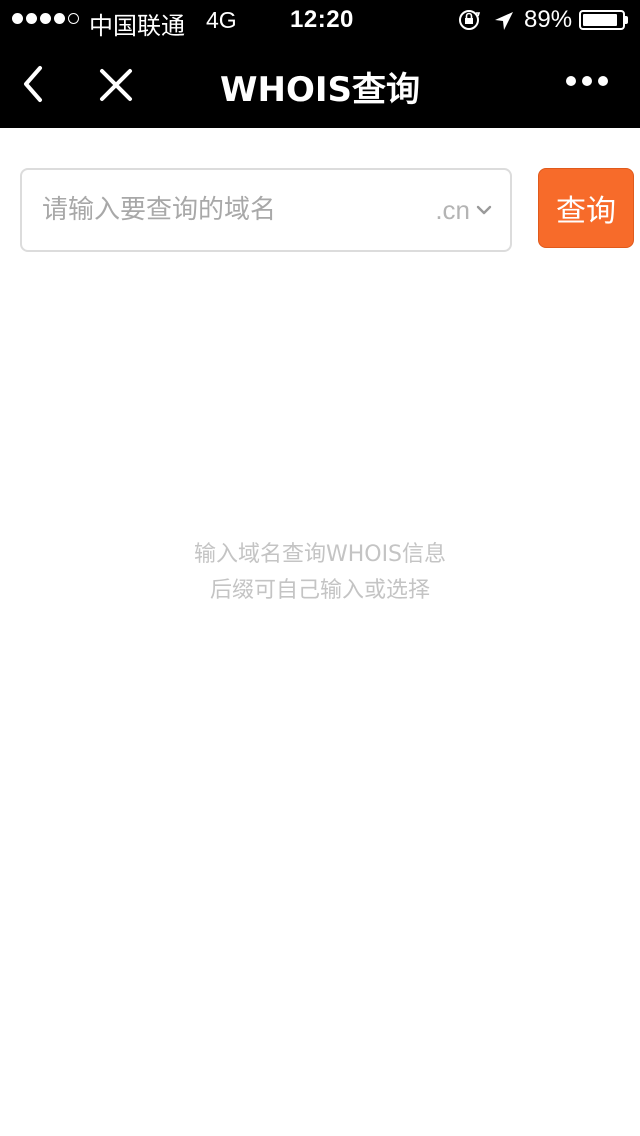  Describe the element at coordinates (548, 19) in the screenshot. I see `battery-percent: 89%` at that location.